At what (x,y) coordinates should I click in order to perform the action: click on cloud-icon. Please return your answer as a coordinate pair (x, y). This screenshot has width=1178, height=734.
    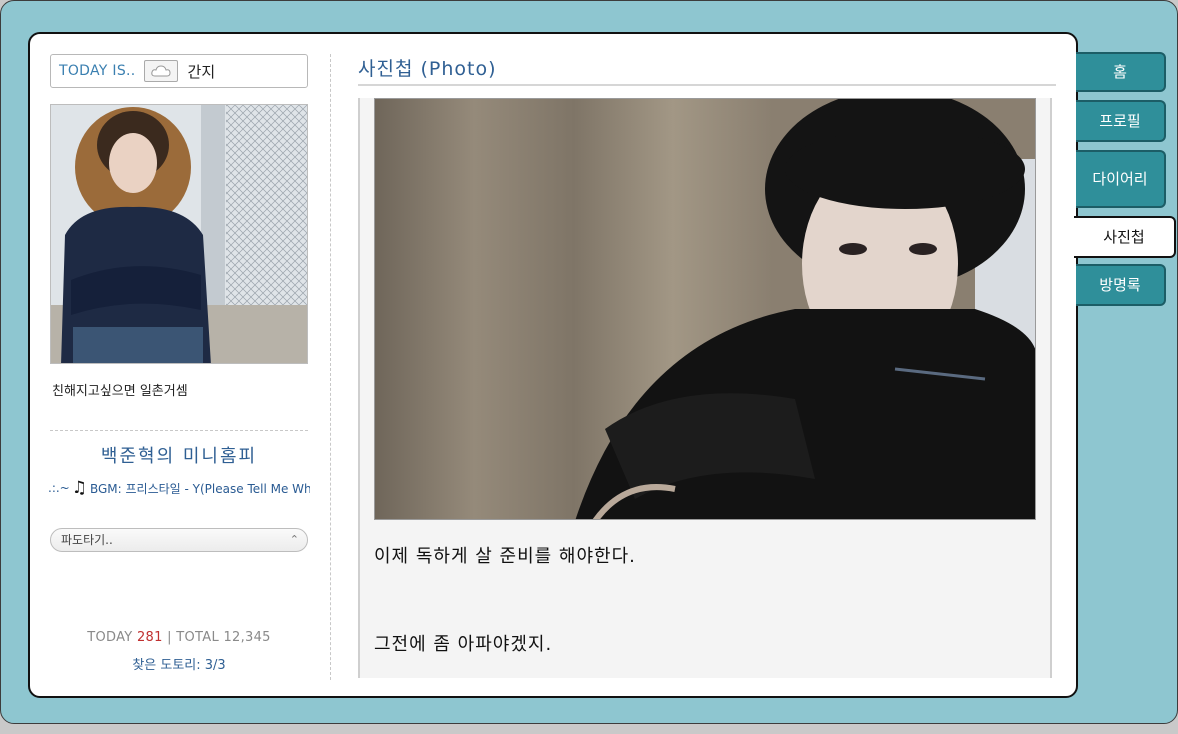
    Looking at the image, I should click on (160, 71).